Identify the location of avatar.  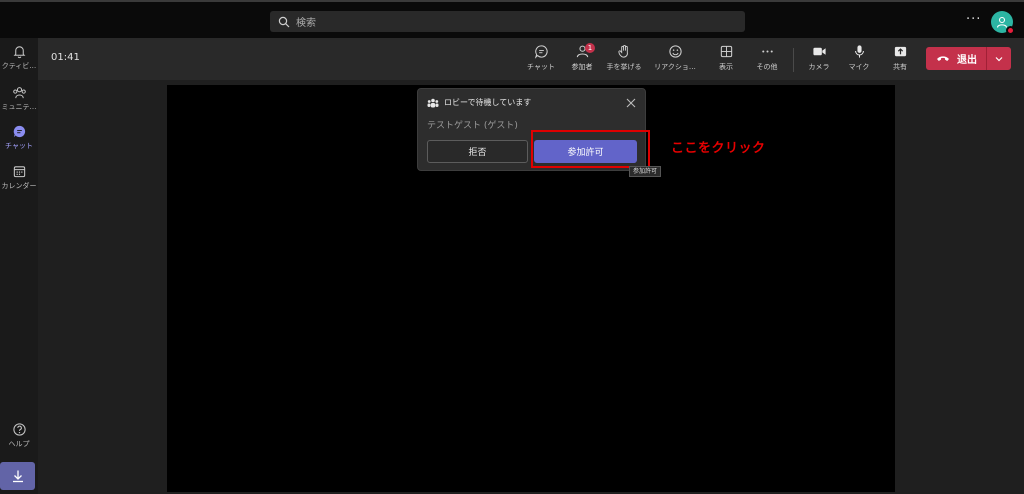
(1003, 23).